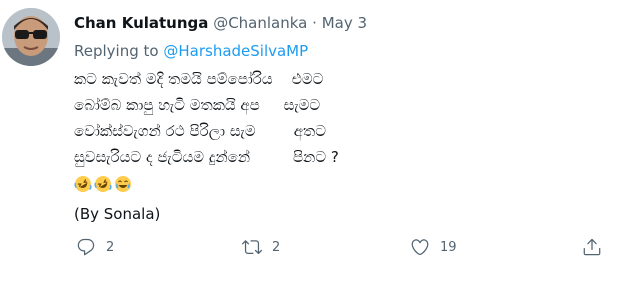 This screenshot has width=633, height=281. I want to click on replying-prefix: Replying to, so click(116, 51).